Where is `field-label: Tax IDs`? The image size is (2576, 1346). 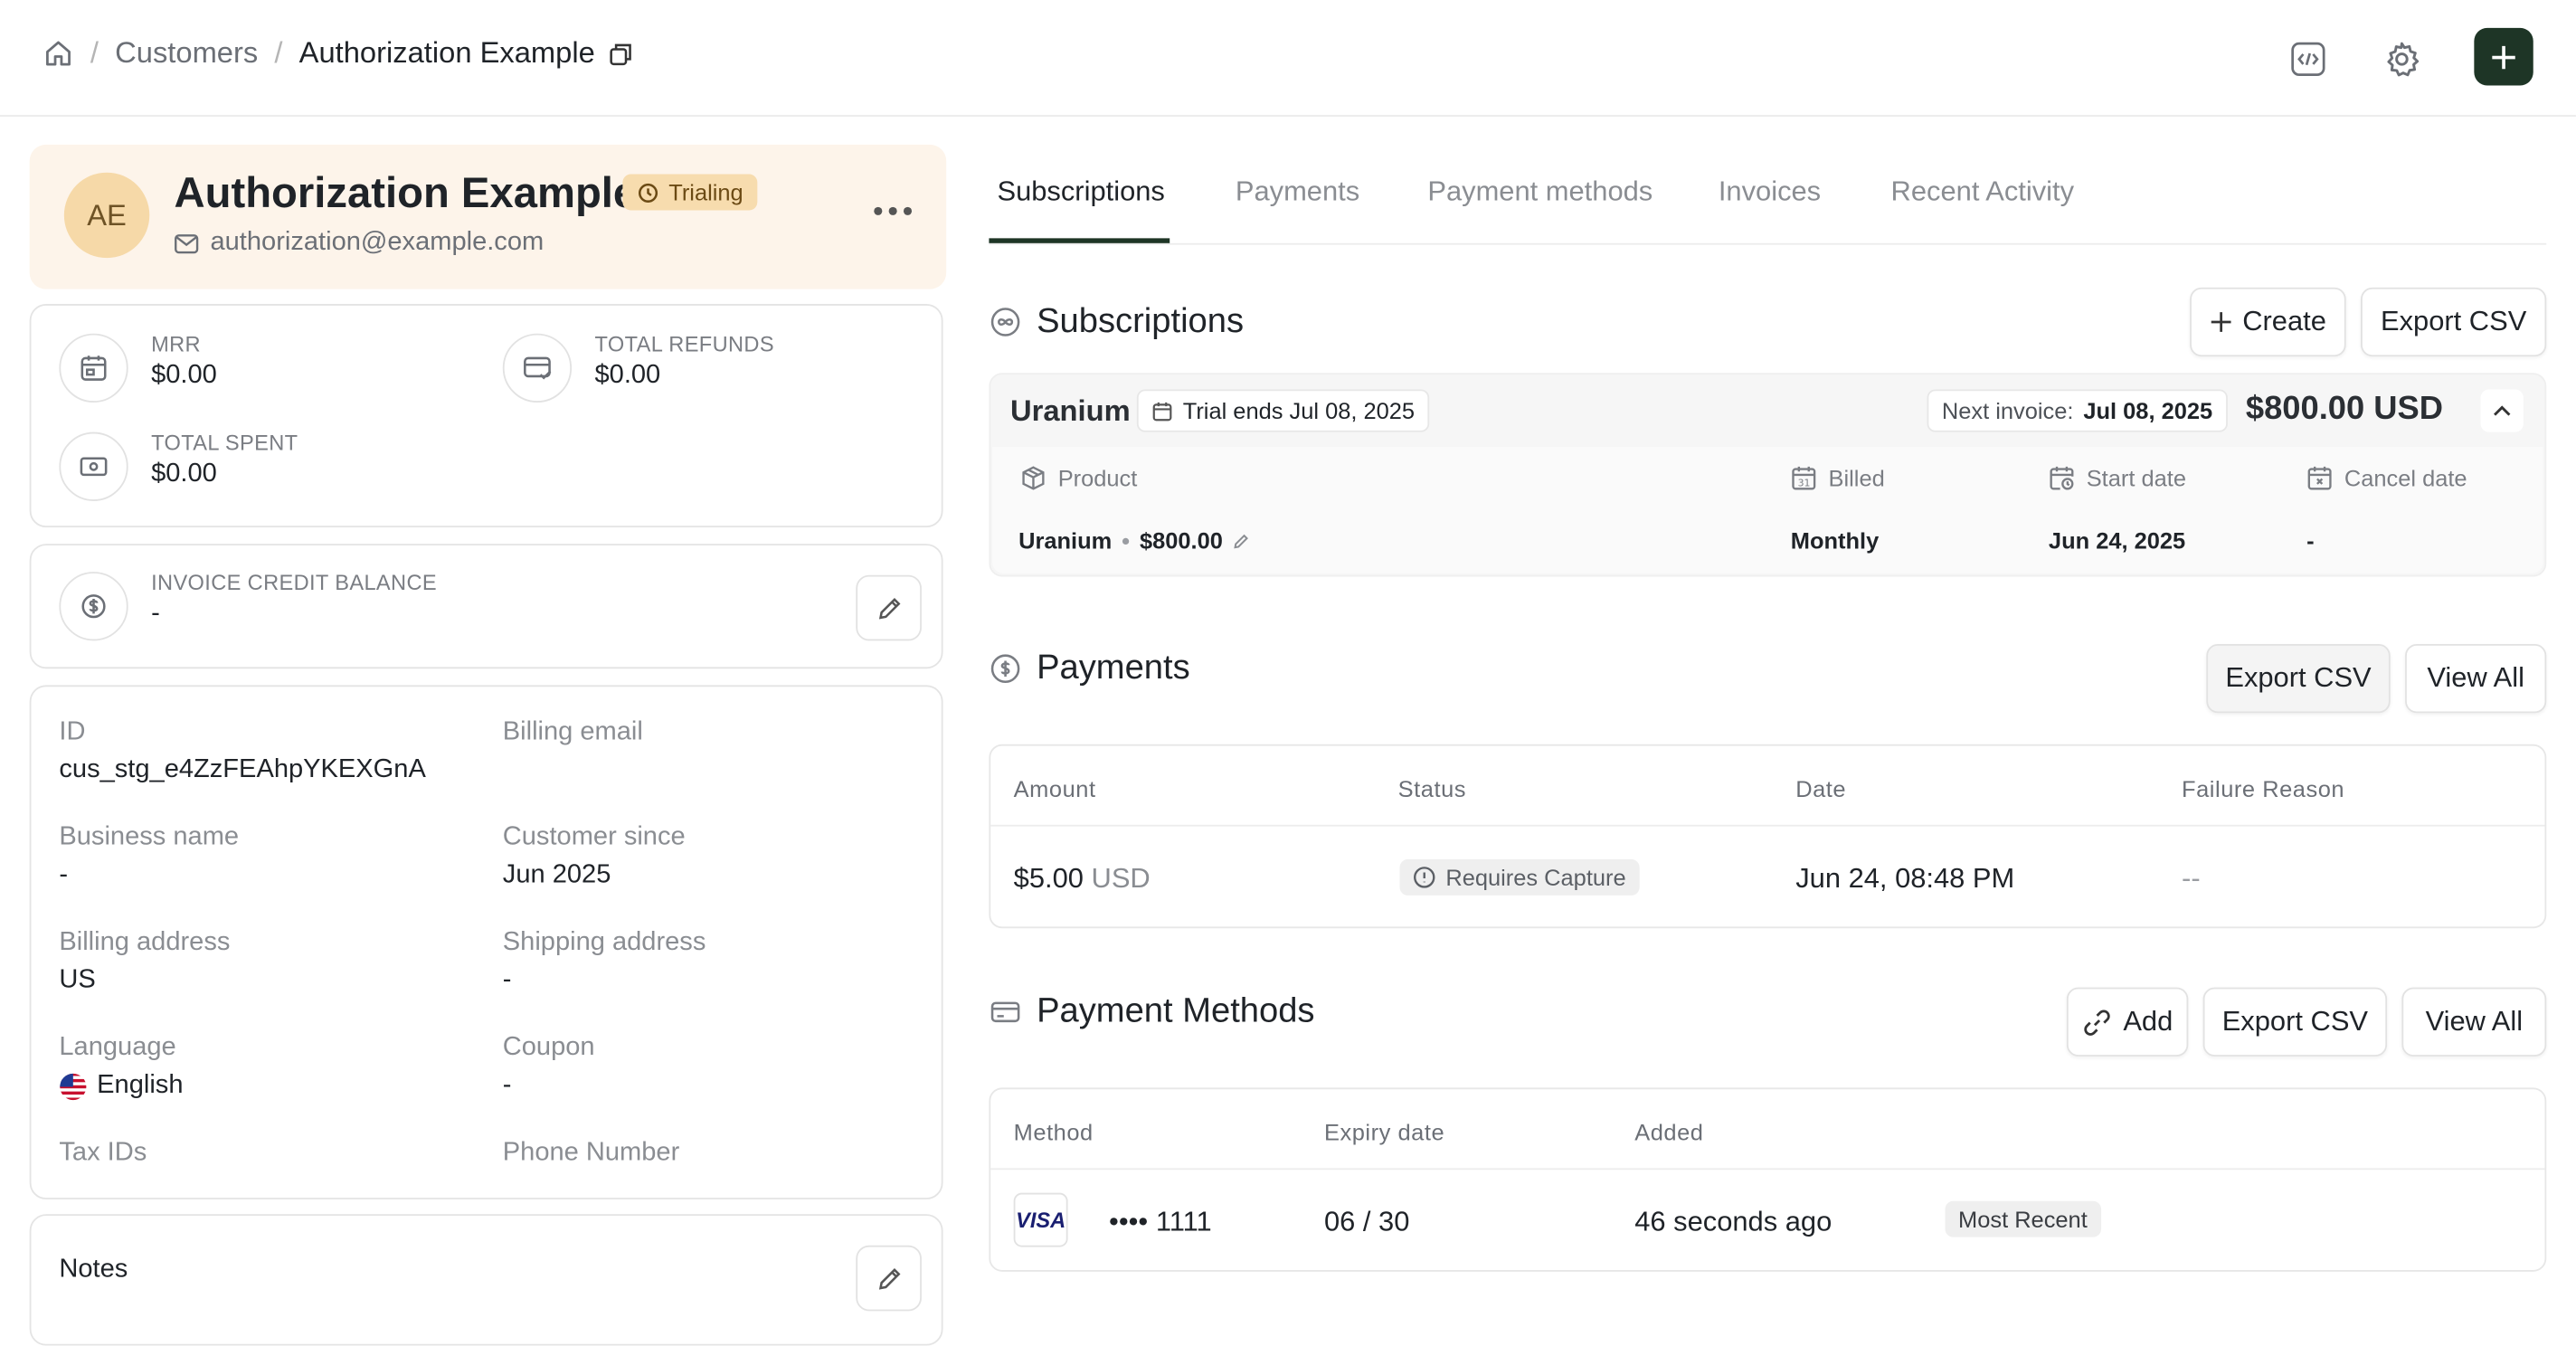 field-label: Tax IDs is located at coordinates (103, 1152).